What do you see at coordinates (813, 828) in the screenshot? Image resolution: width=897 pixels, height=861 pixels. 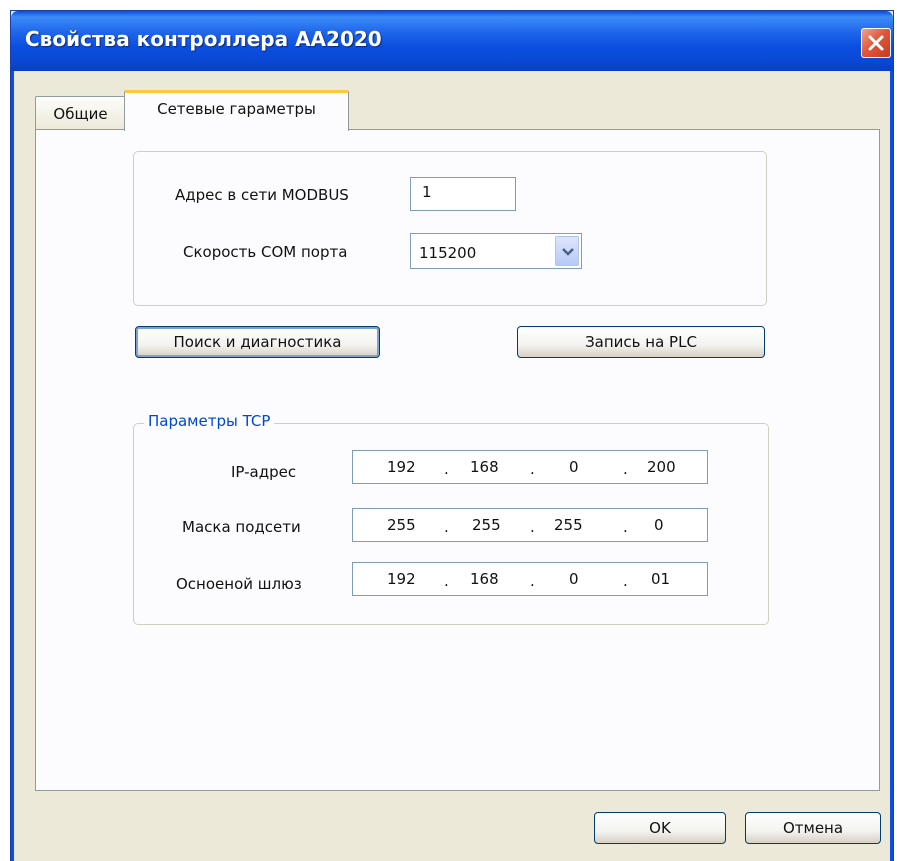 I see `cancel-button: Отмена` at bounding box center [813, 828].